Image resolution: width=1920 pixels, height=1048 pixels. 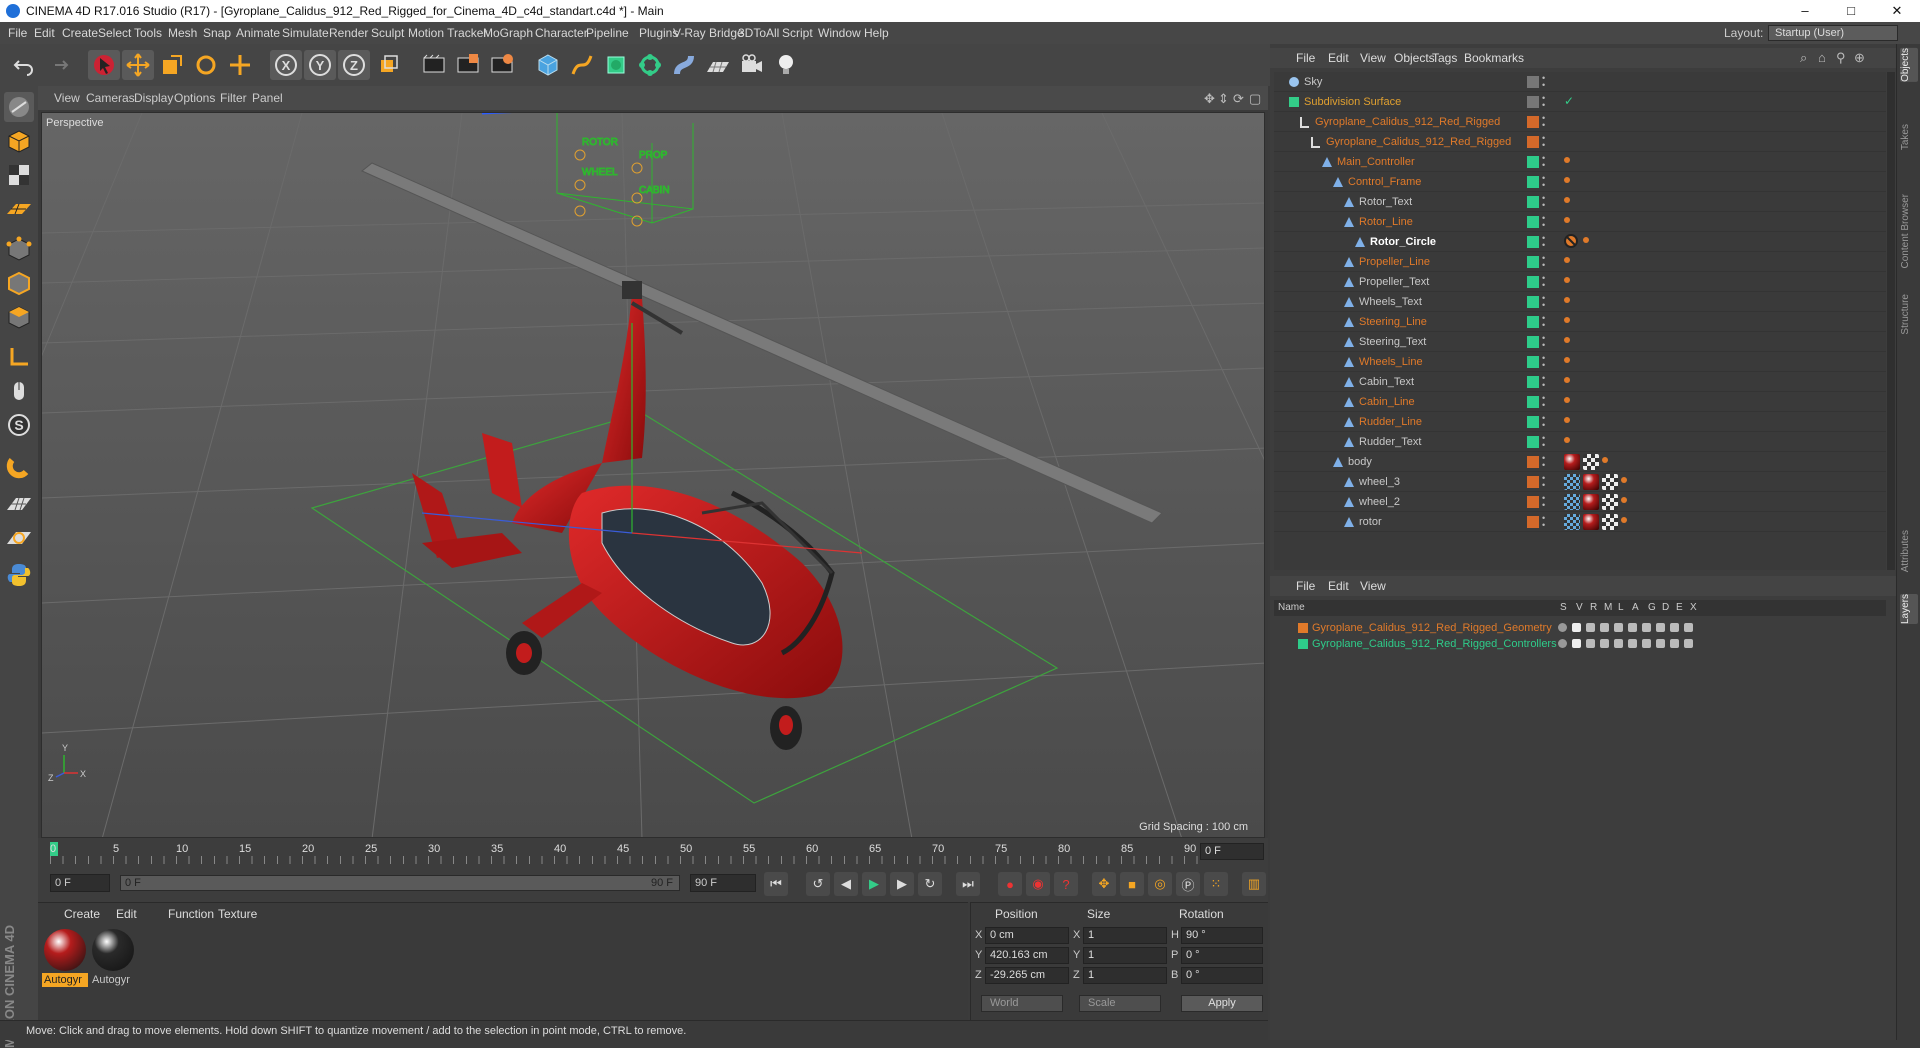 What do you see at coordinates (1580, 262) in the screenshot?
I see `object-row: Propeller_Line • •` at bounding box center [1580, 262].